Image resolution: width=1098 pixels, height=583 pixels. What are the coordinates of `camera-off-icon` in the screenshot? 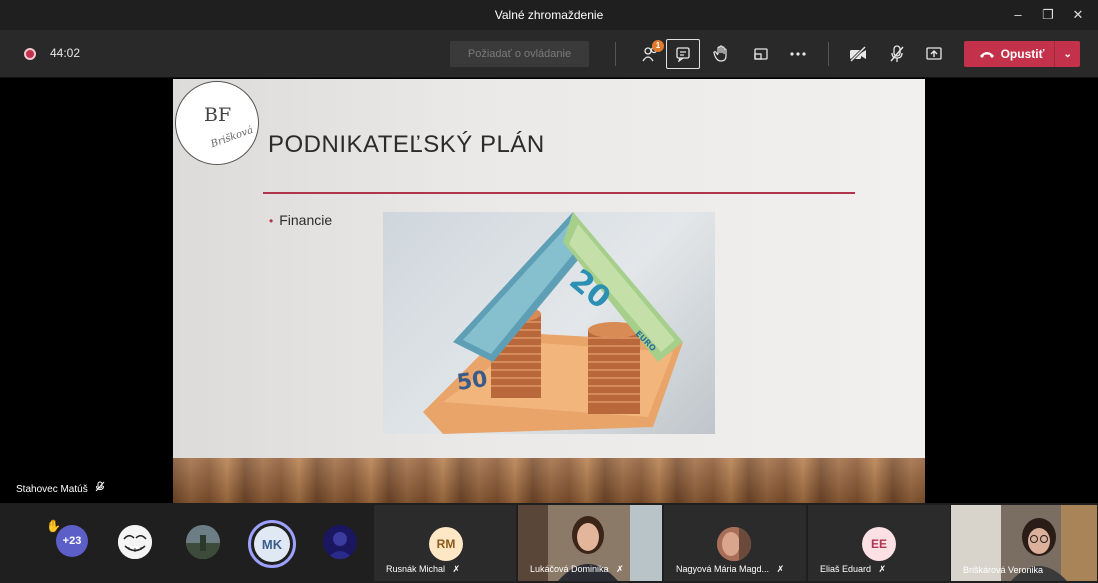 It's located at (858, 54).